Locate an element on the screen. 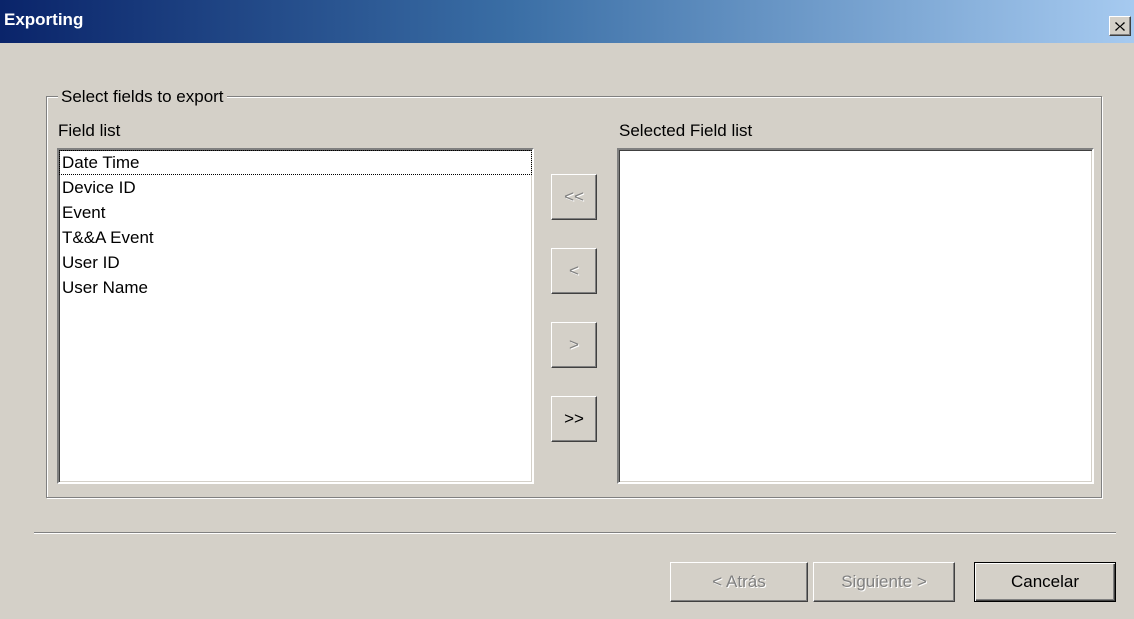  footer-separator is located at coordinates (575, 533).